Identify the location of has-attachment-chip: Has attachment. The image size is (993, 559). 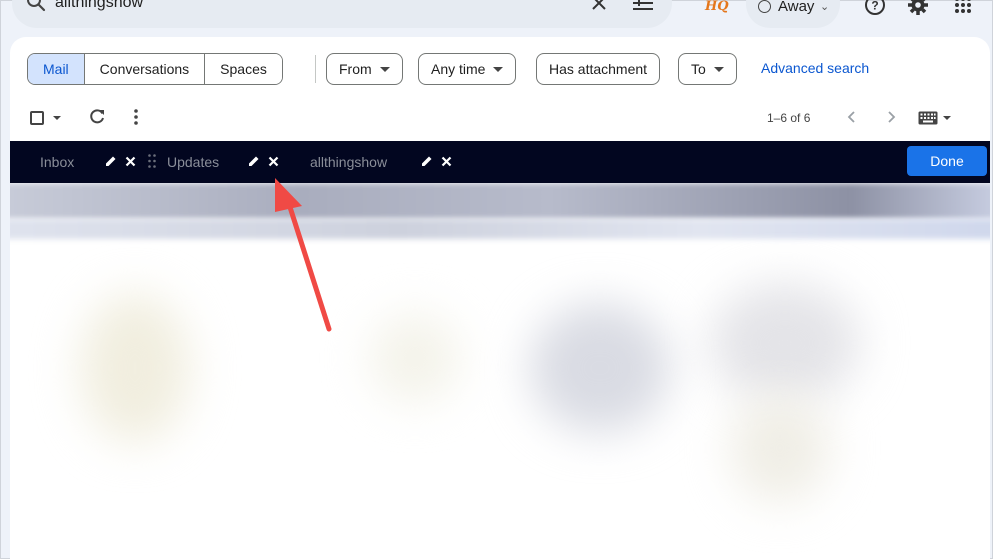
(598, 69).